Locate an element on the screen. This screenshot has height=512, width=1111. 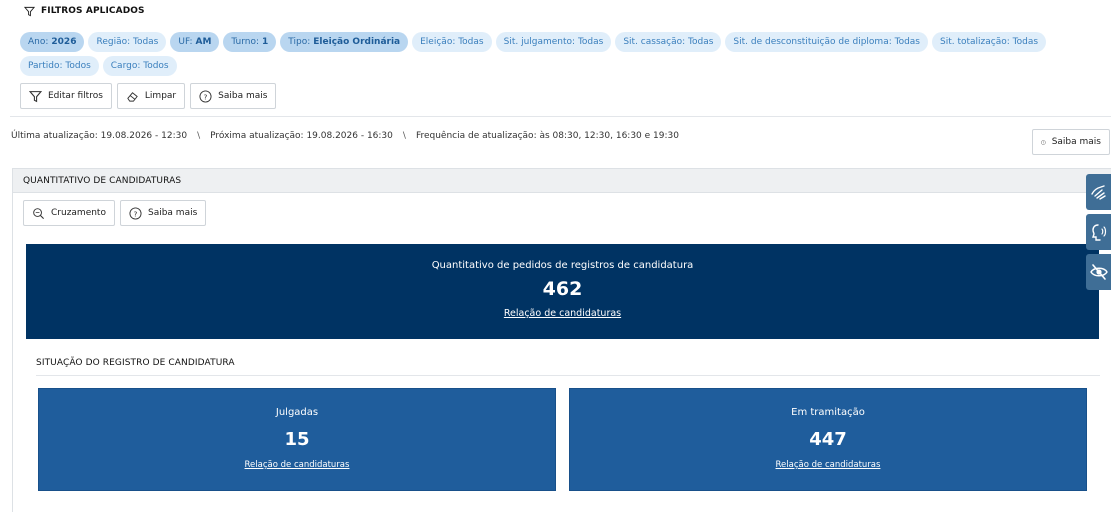
chip-turno: Turno: 1 is located at coordinates (250, 42).